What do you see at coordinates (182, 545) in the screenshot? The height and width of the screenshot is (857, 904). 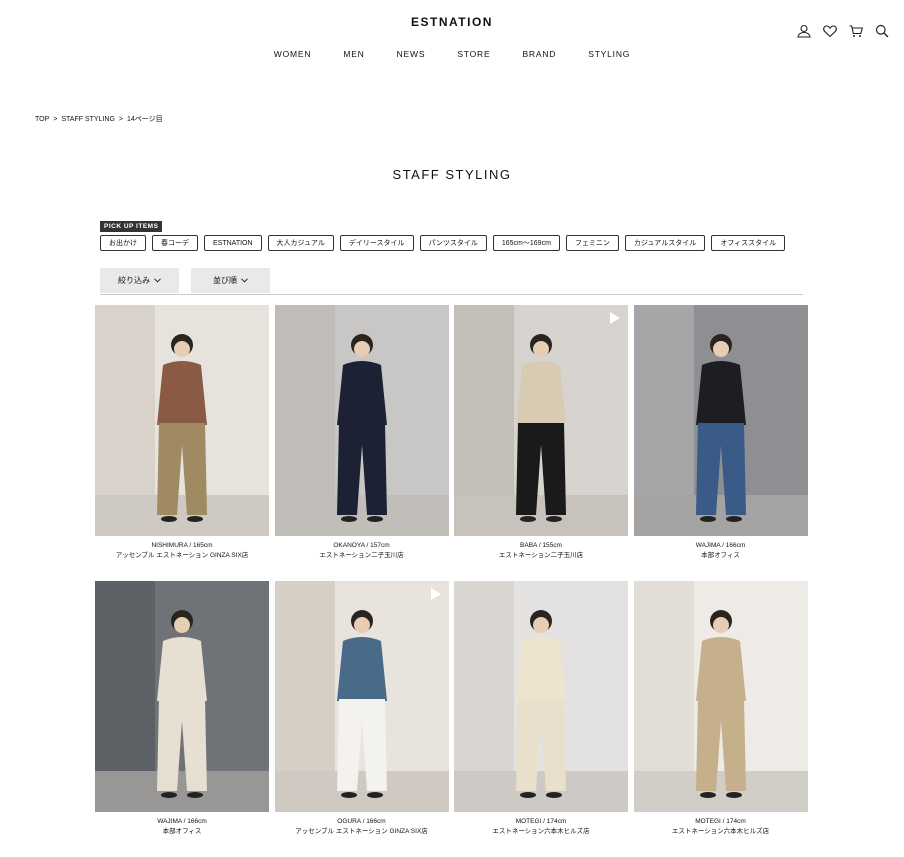 I see `staff-name: NISHIMURA / 165cm` at bounding box center [182, 545].